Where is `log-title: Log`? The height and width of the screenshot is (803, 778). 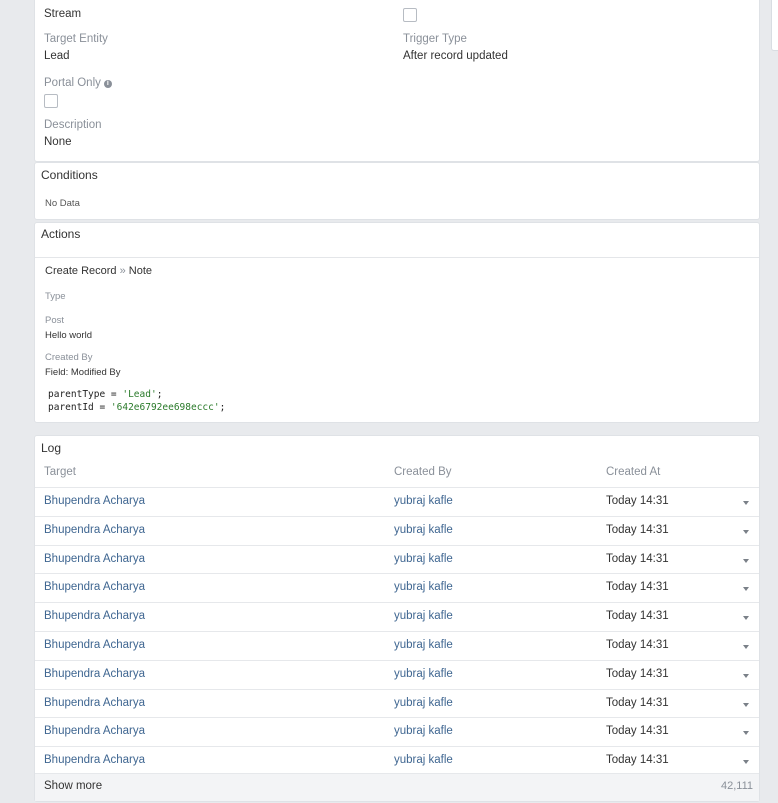
log-title: Log is located at coordinates (51, 448).